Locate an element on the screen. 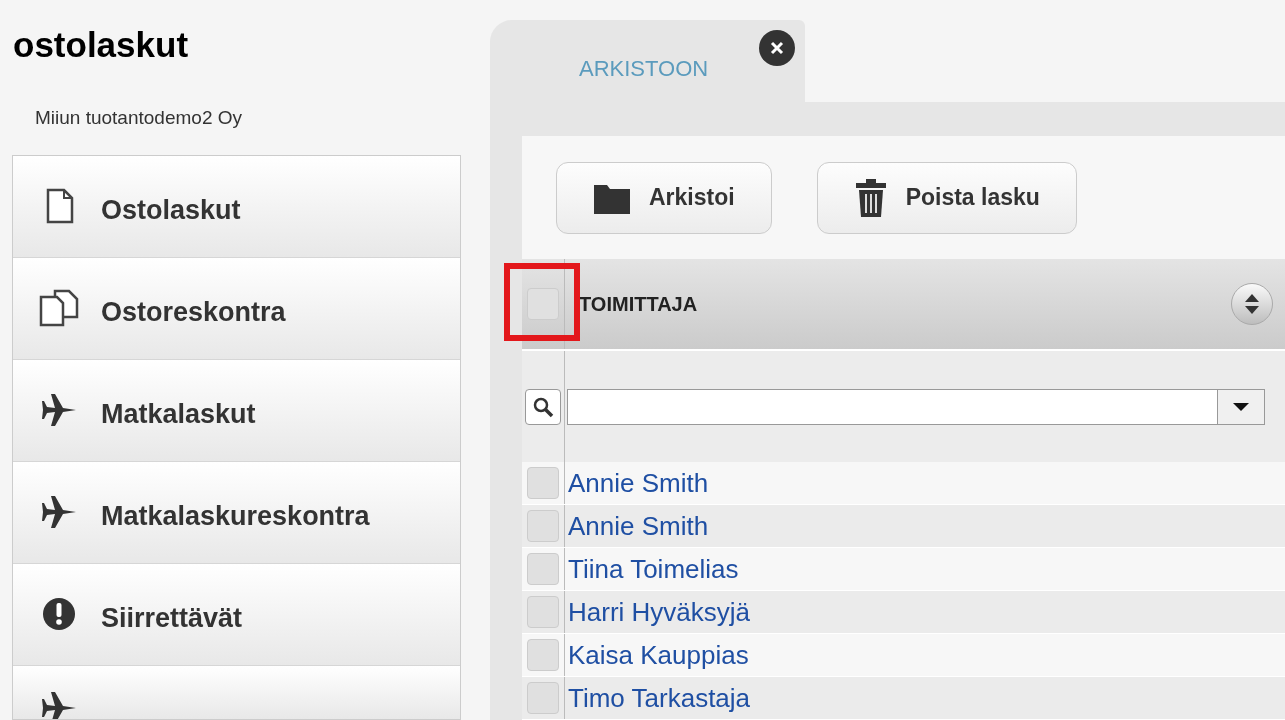 This screenshot has width=1285, height=720. sidebar-item: Matkalaskut is located at coordinates (236, 410).